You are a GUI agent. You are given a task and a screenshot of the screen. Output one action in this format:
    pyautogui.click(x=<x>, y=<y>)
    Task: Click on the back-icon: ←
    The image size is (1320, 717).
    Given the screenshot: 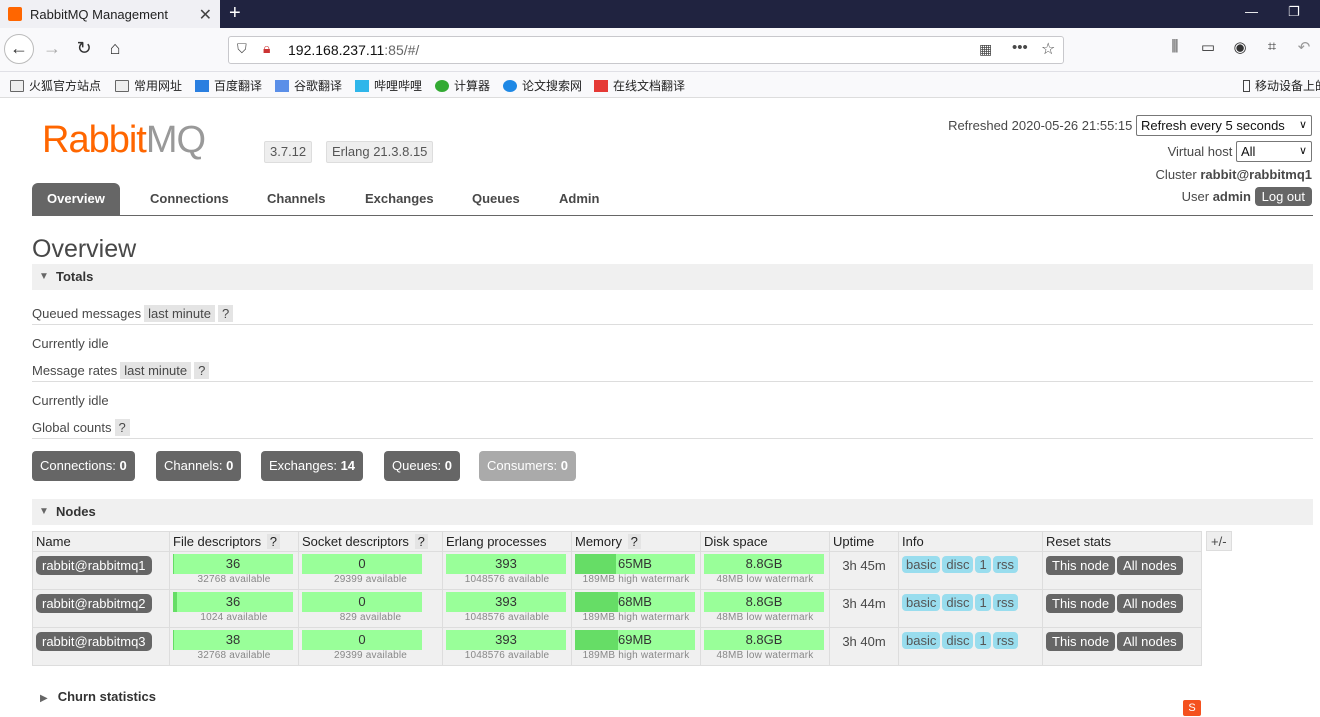 What is the action you would take?
    pyautogui.click(x=19, y=49)
    